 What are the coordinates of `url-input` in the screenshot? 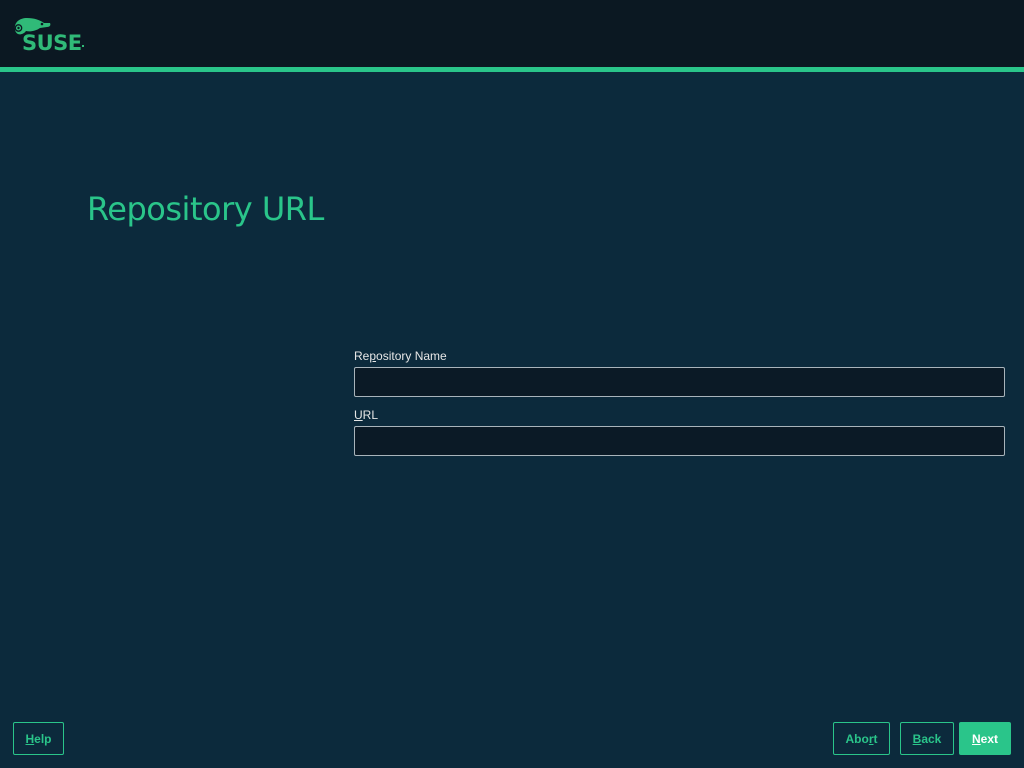 It's located at (679, 441).